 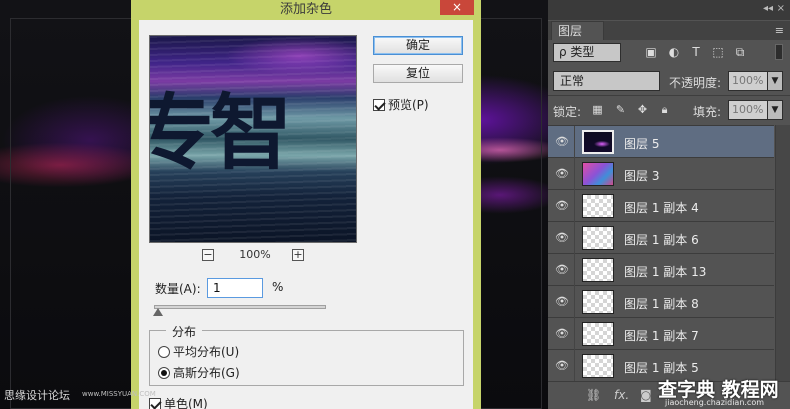 What do you see at coordinates (306, 354) in the screenshot?
I see `distribution-group: 分布 平均分布(U) 高斯分布(G)` at bounding box center [306, 354].